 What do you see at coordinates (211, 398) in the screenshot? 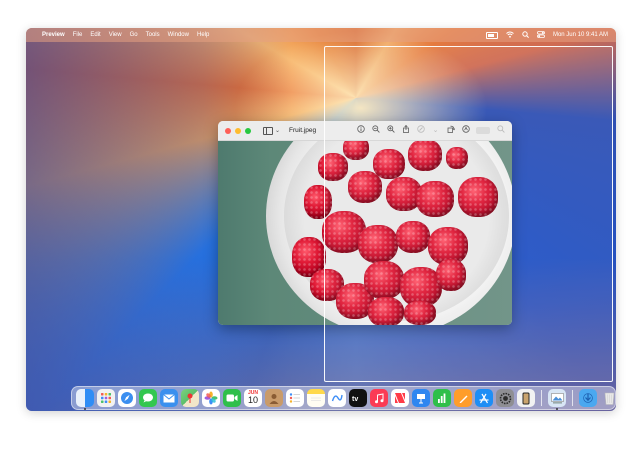
I see `photos-icon` at bounding box center [211, 398].